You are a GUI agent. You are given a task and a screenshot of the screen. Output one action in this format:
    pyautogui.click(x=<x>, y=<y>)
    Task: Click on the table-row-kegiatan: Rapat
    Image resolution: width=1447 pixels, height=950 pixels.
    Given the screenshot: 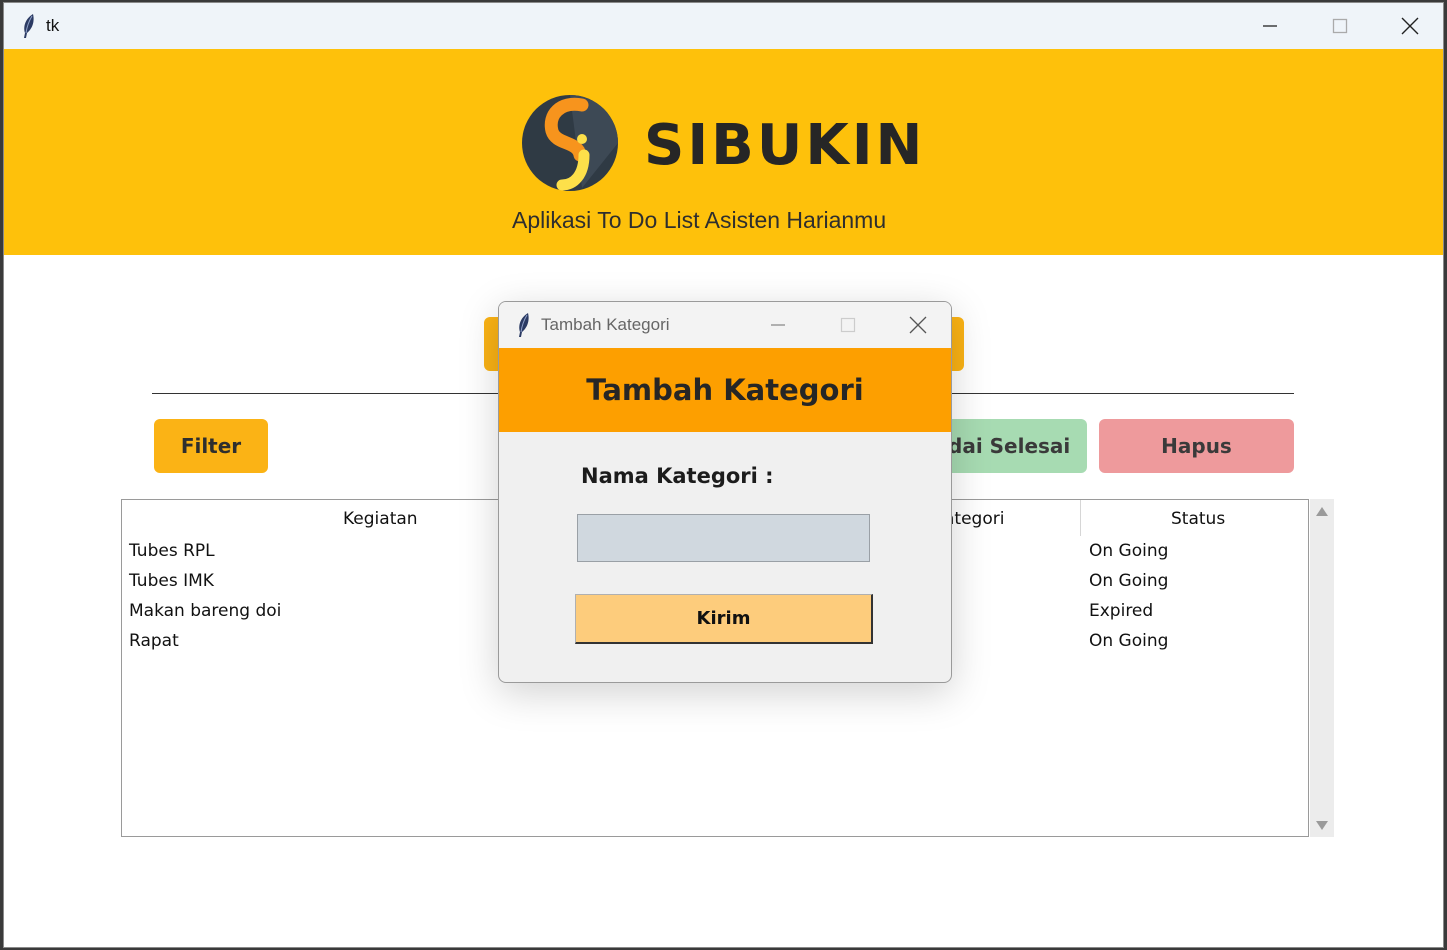 What is the action you would take?
    pyautogui.click(x=154, y=641)
    